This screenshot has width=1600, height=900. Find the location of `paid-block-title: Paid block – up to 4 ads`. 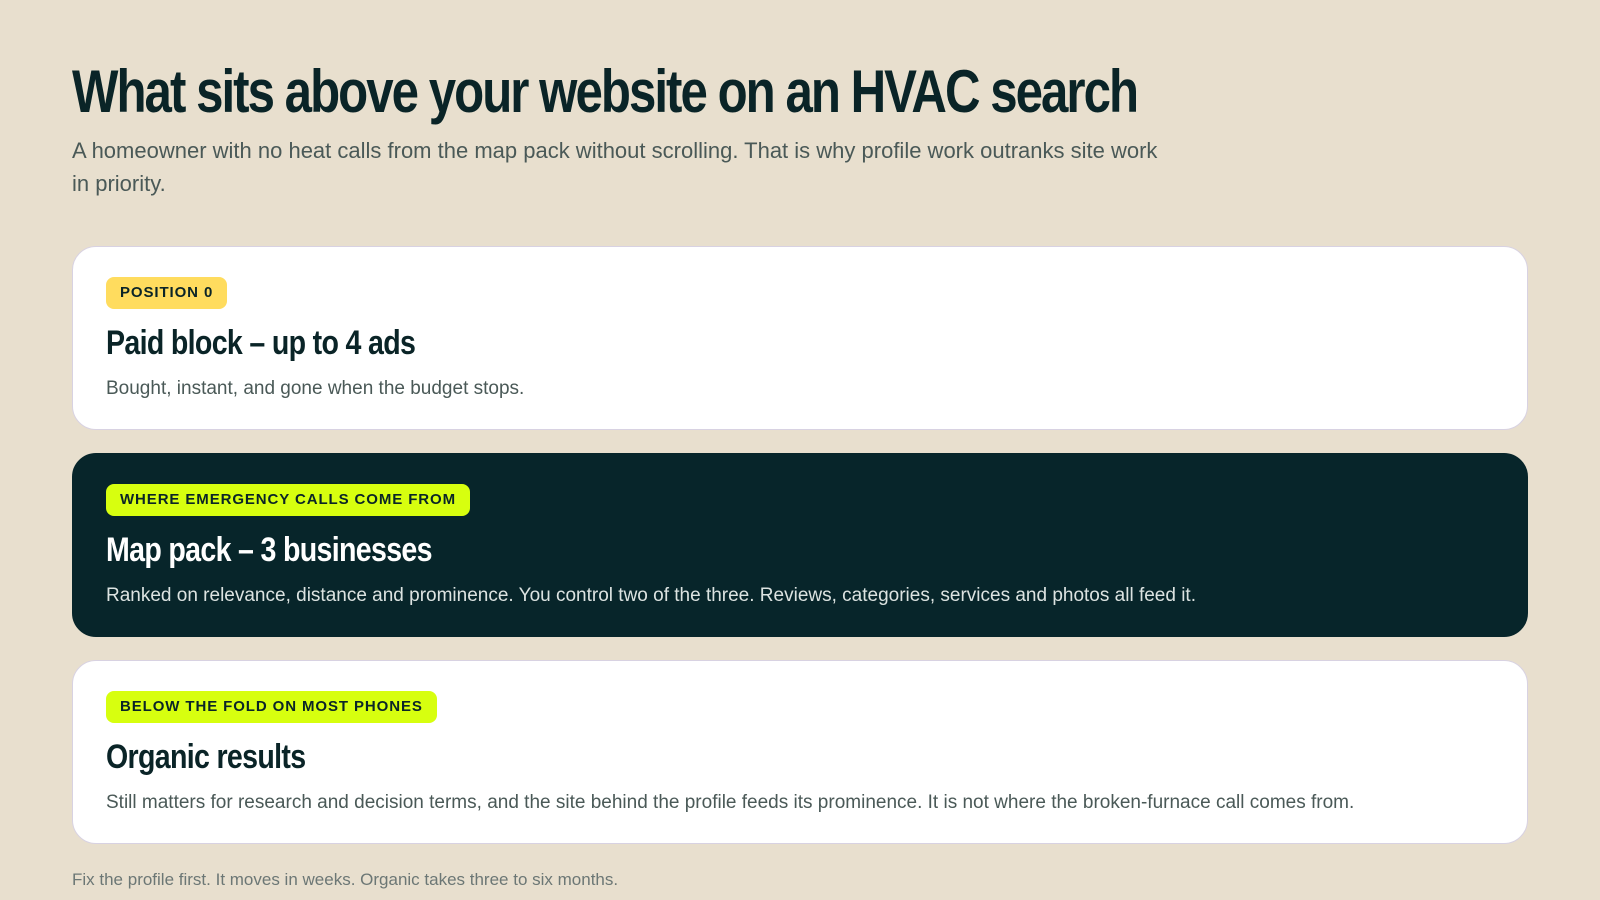

paid-block-title: Paid block – up to 4 ads is located at coordinates (261, 343).